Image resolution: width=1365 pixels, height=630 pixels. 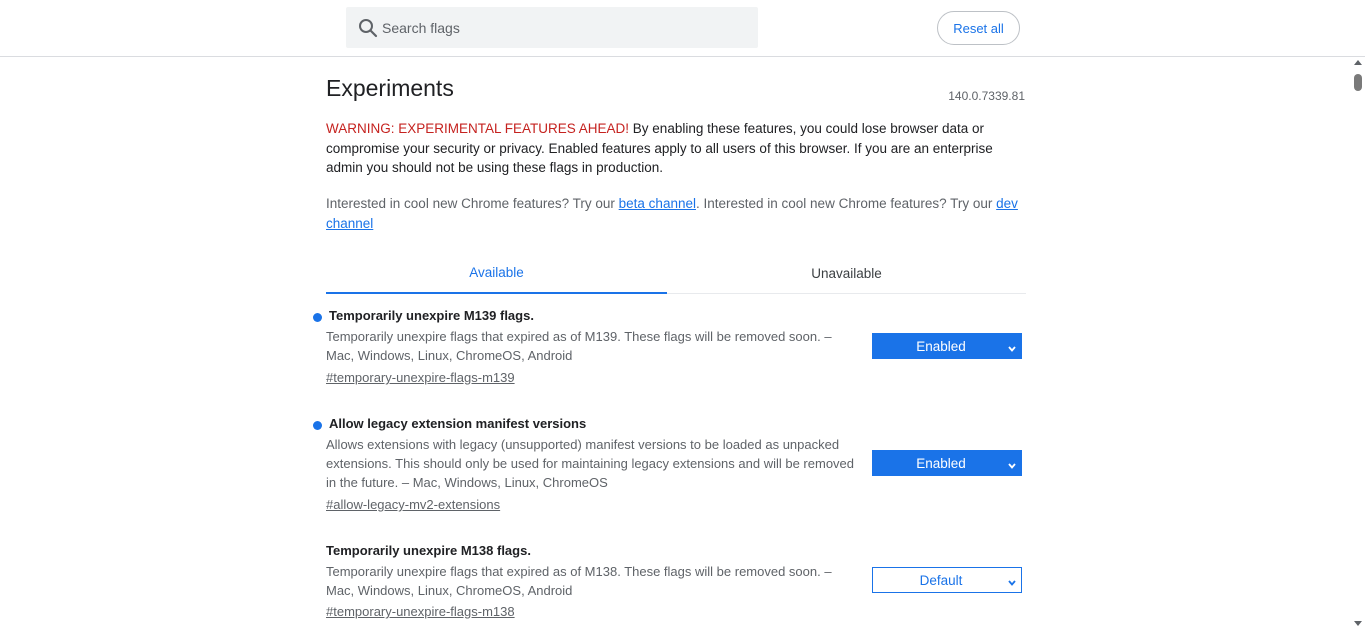 What do you see at coordinates (478, 128) in the screenshot?
I see `warning-heading: WARNING: EXPERIMENTAL FEATURES AHEAD!` at bounding box center [478, 128].